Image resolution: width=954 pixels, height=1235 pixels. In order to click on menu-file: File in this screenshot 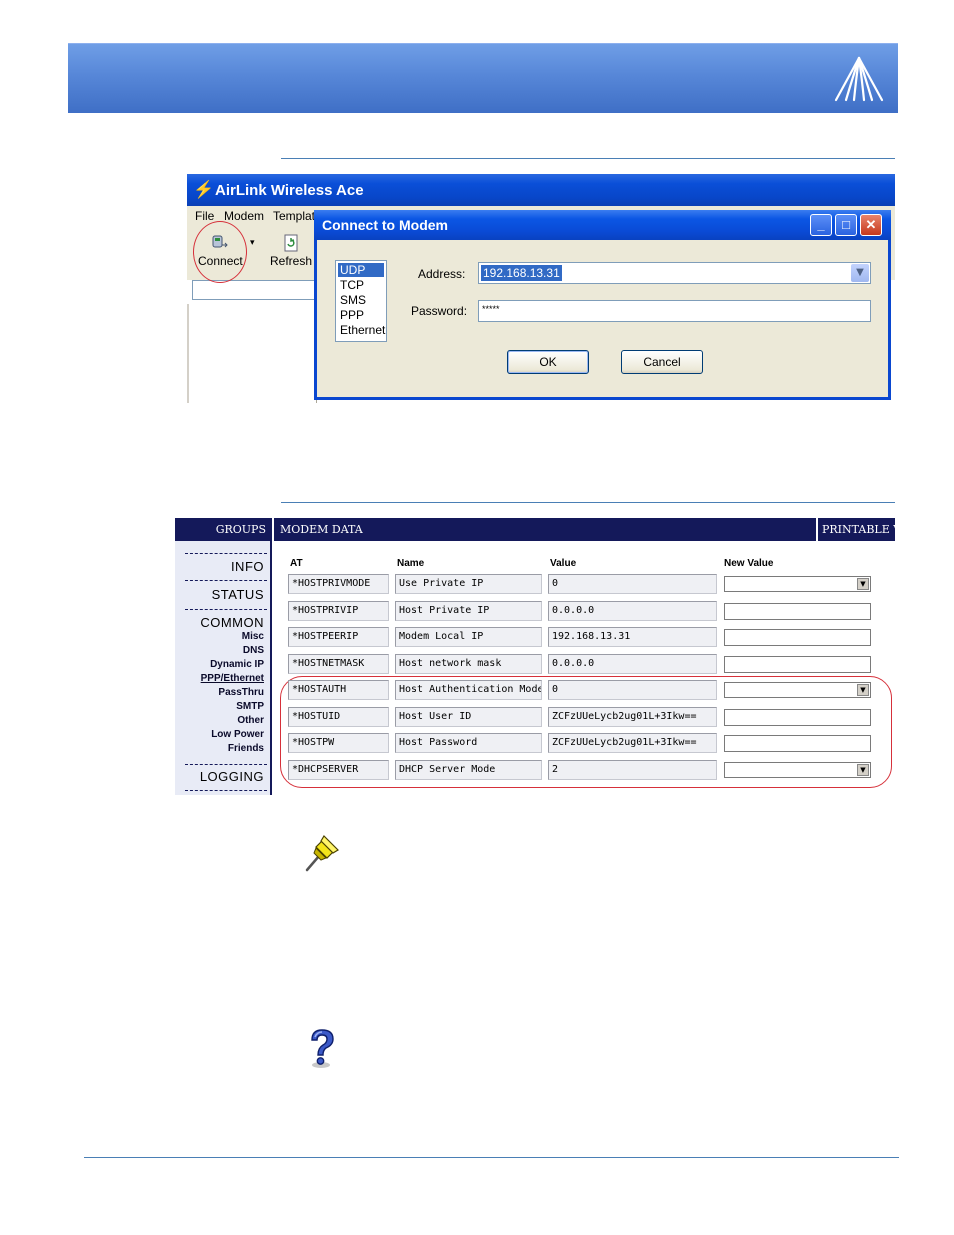, I will do `click(204, 216)`.